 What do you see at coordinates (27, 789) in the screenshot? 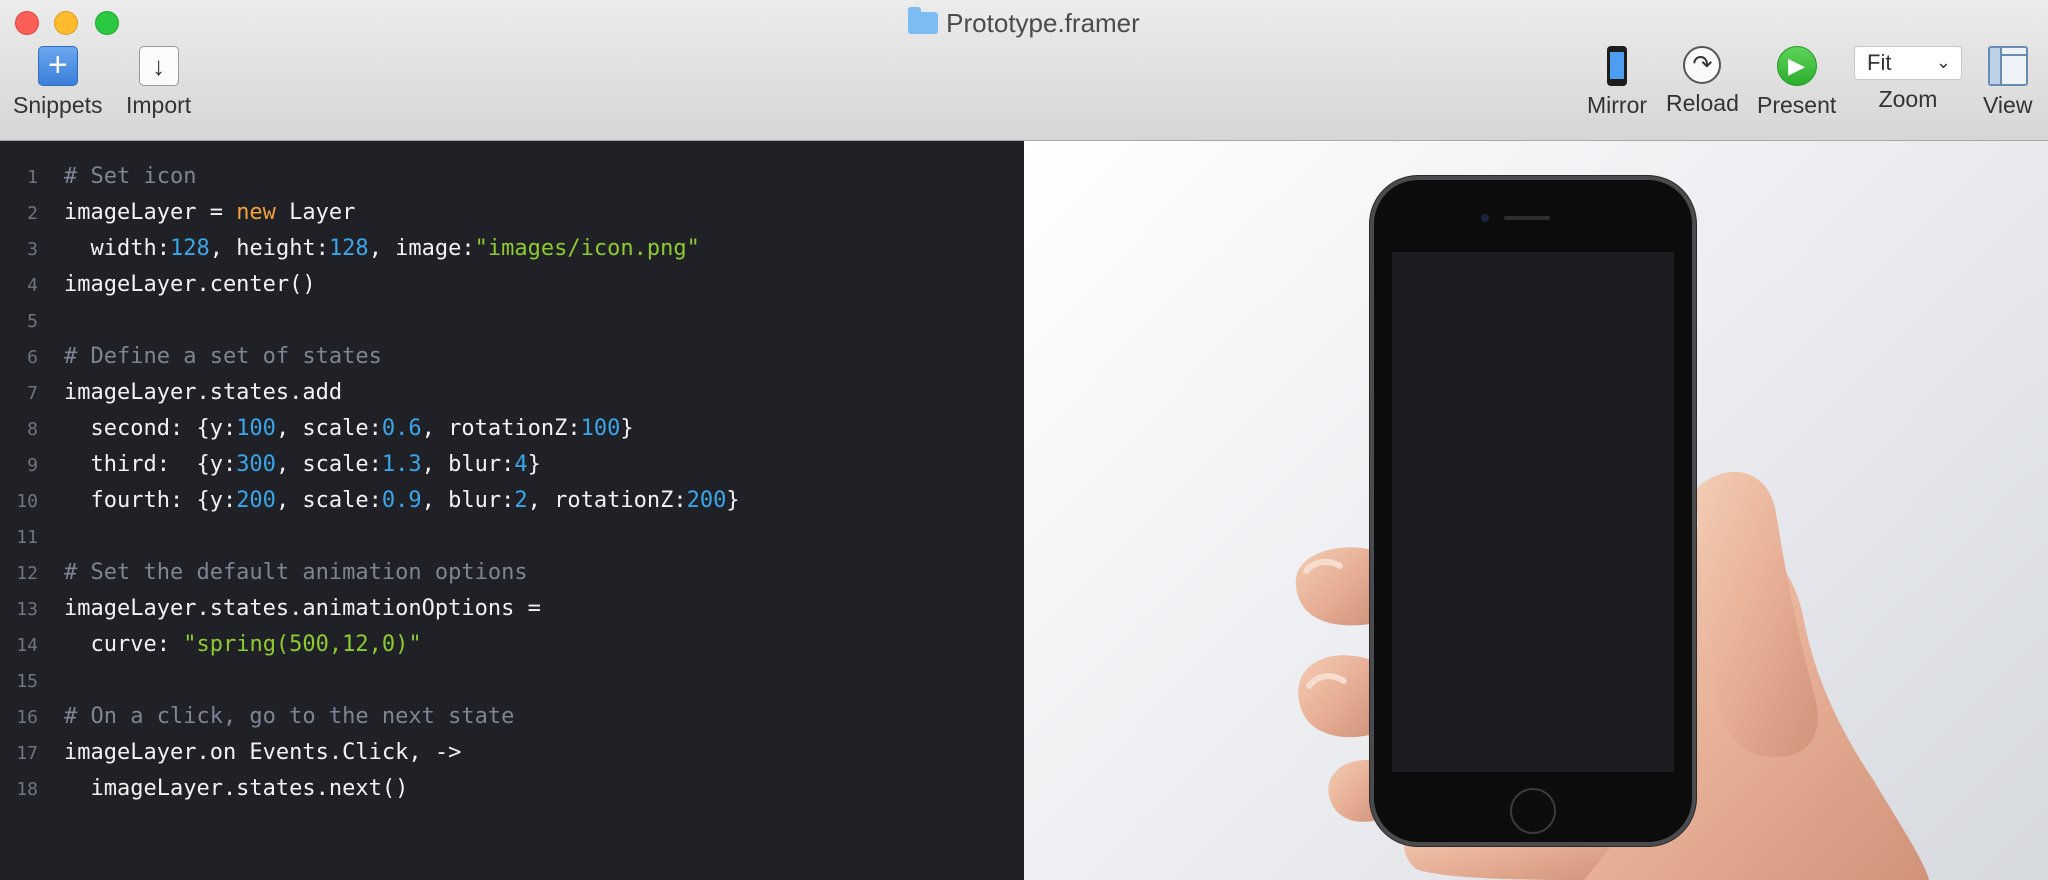
I see `line-number: 18` at bounding box center [27, 789].